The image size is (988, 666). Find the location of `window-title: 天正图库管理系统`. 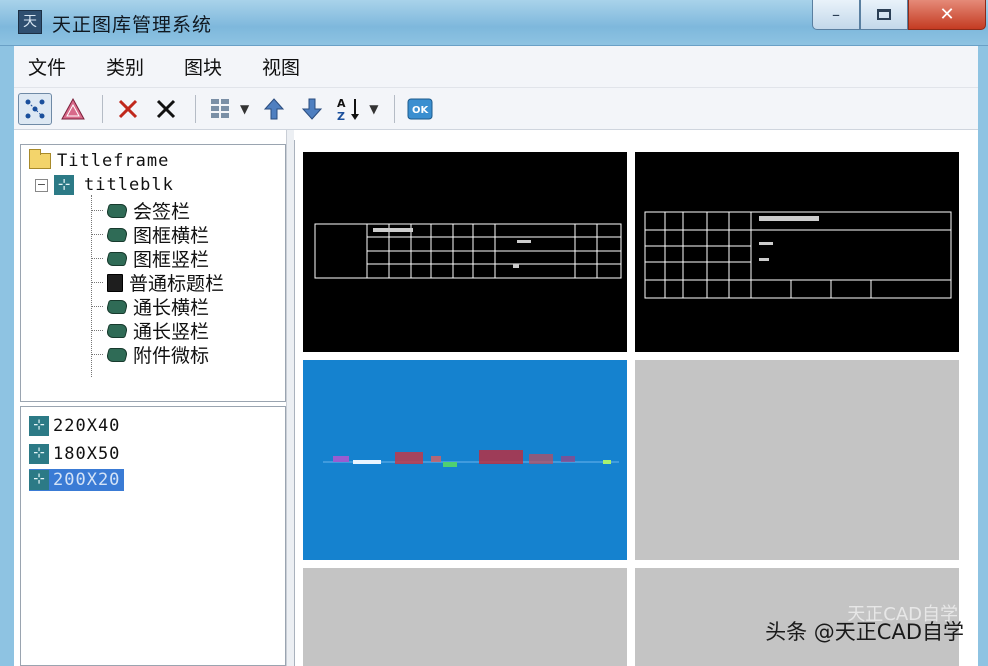

window-title: 天正图库管理系统 is located at coordinates (132, 25).